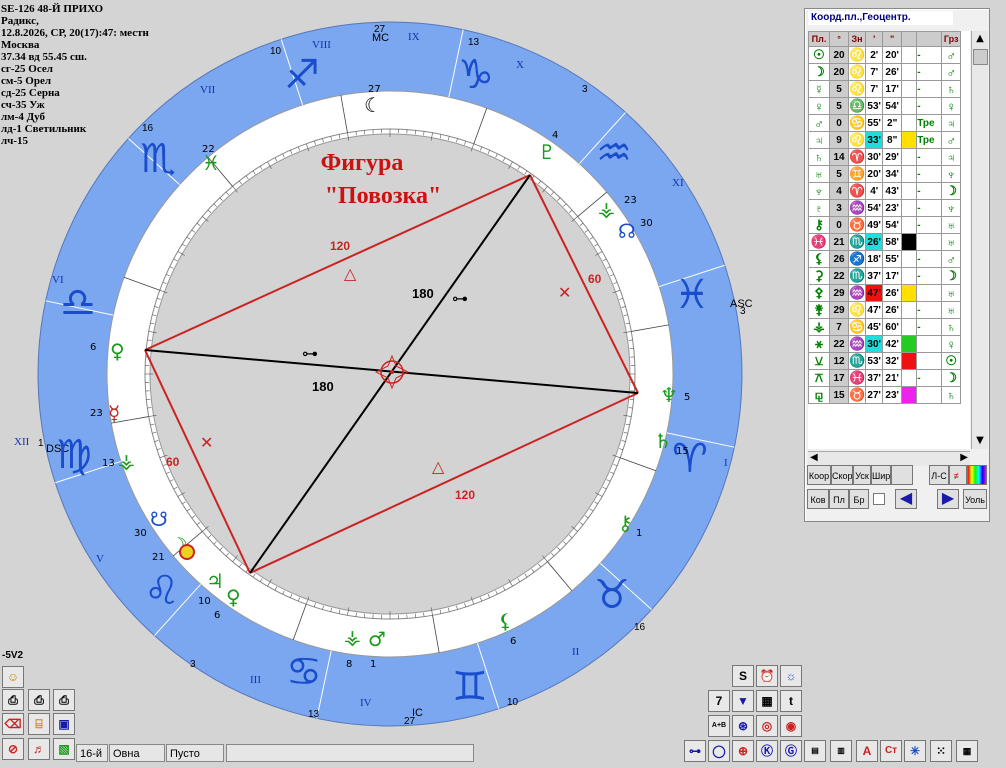 This screenshot has height=768, width=1006. I want to click on grid-icon: ▤, so click(815, 751).